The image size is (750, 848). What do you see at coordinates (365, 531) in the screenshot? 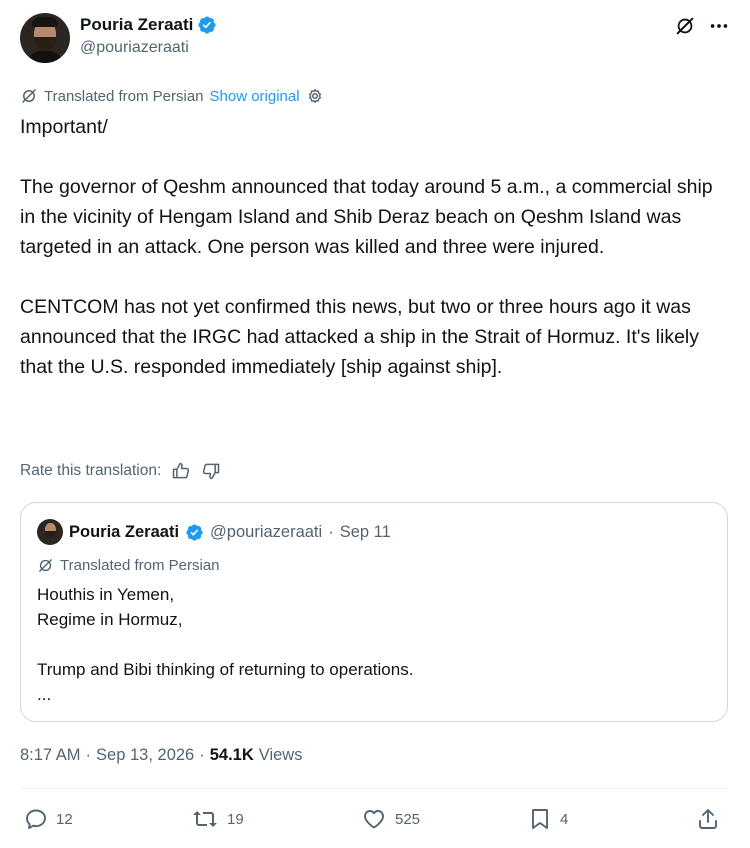
I see `quote-date: Sep 11` at bounding box center [365, 531].